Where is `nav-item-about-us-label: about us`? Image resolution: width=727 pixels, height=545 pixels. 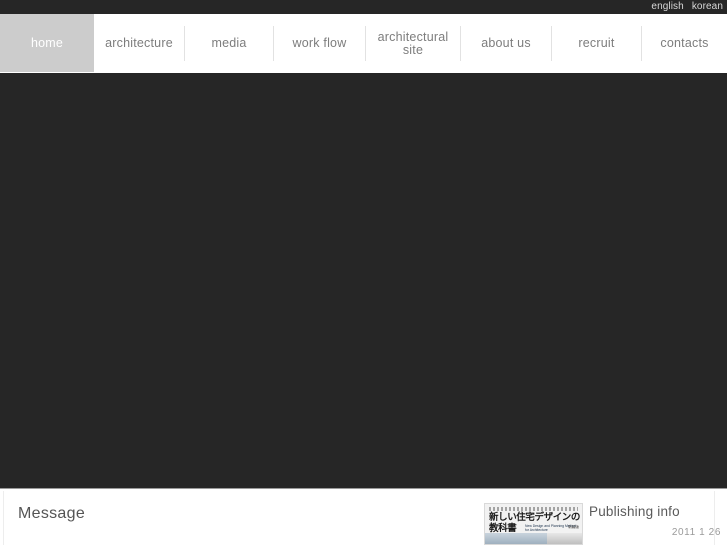
nav-item-about-us-label: about us is located at coordinates (506, 43).